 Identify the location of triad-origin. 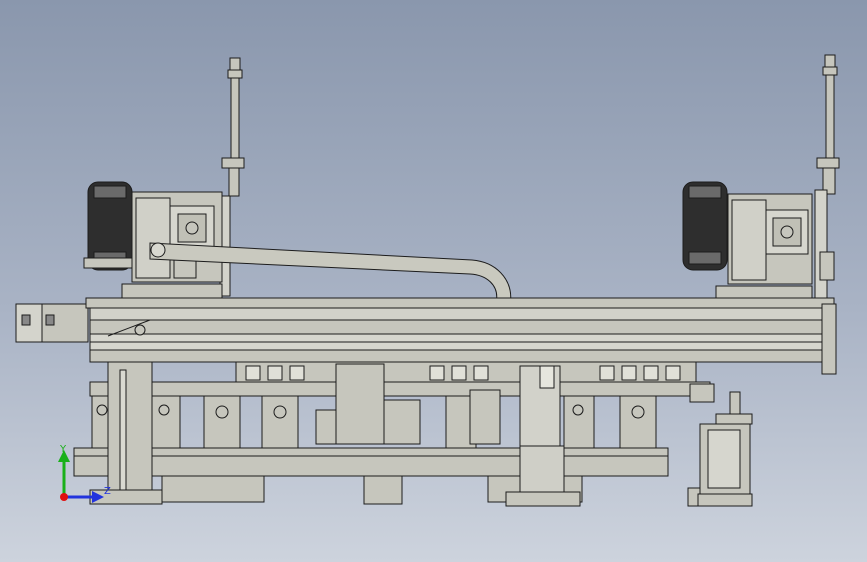
(64, 497).